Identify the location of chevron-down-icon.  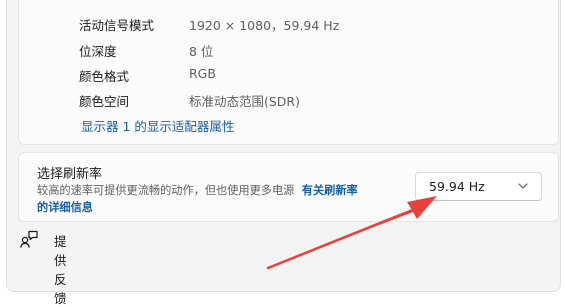
(523, 186).